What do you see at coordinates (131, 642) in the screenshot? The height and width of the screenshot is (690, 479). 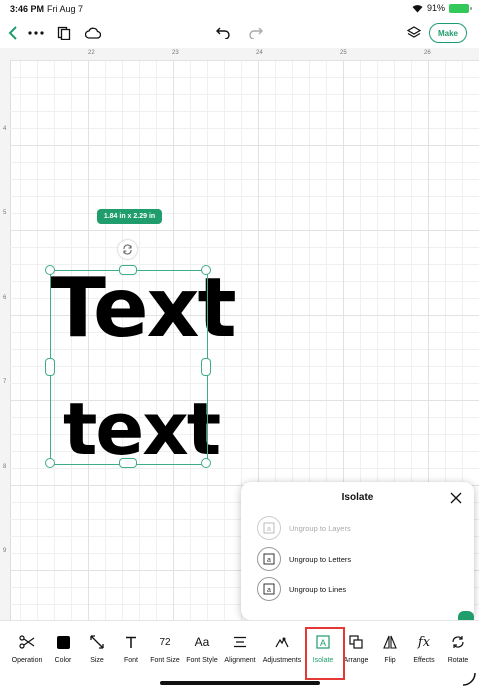 I see `font-t-icon` at bounding box center [131, 642].